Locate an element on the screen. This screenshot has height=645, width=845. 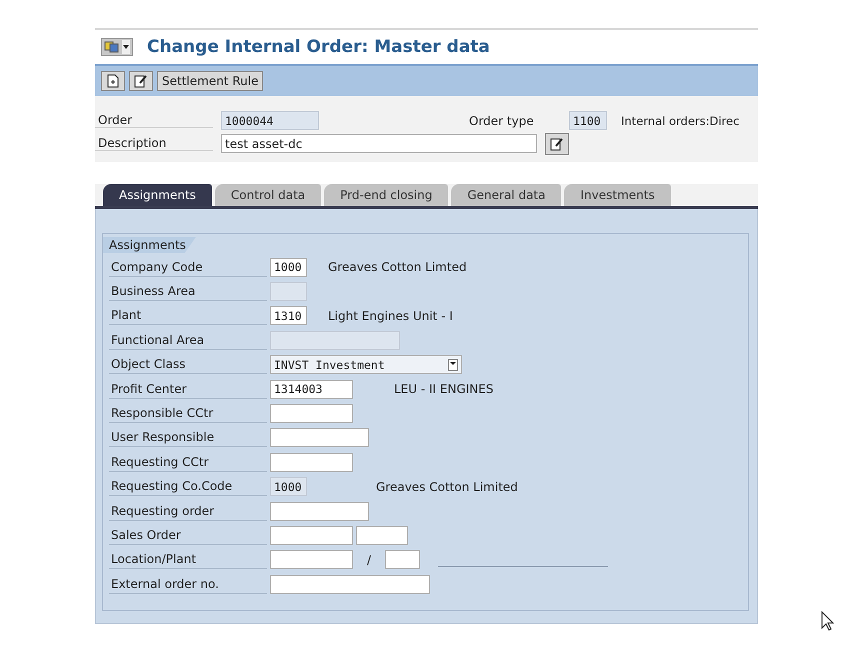
dropdown-icon is located at coordinates (453, 364).